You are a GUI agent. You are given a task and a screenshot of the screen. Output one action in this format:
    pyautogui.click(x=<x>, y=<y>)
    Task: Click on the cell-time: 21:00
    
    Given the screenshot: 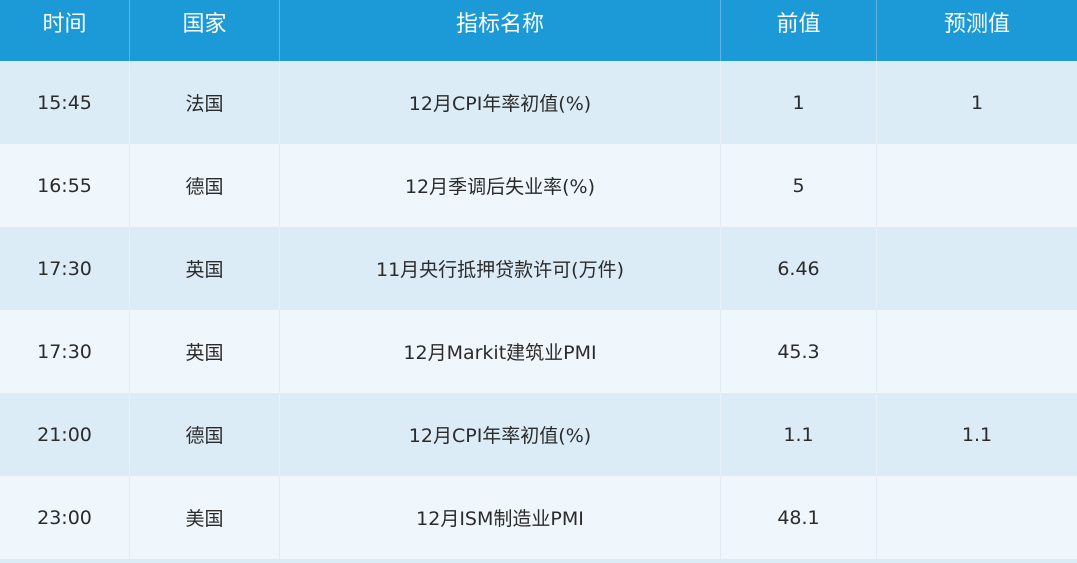 What is the action you would take?
    pyautogui.click(x=65, y=434)
    